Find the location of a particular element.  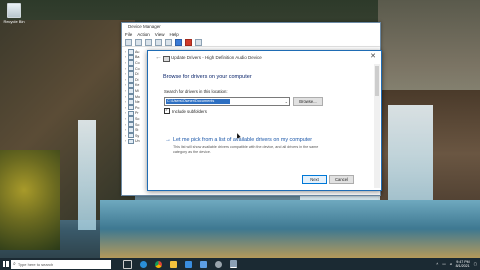

dialog-heading: Browse for drivers on your computer is located at coordinates (207, 77).